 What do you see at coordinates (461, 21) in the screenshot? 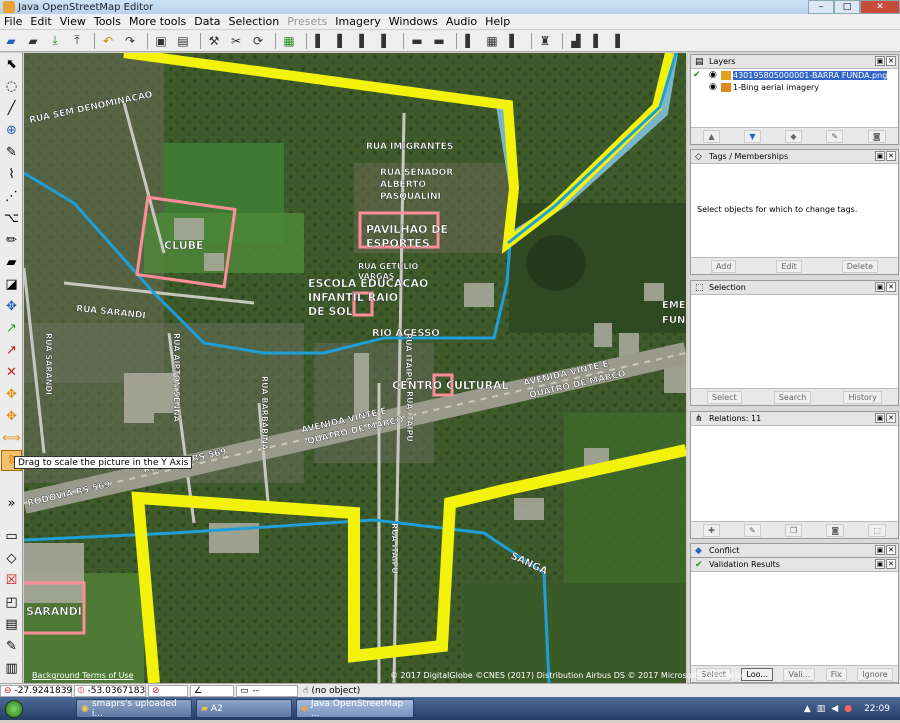
I see `menu-audio: Audio` at bounding box center [461, 21].